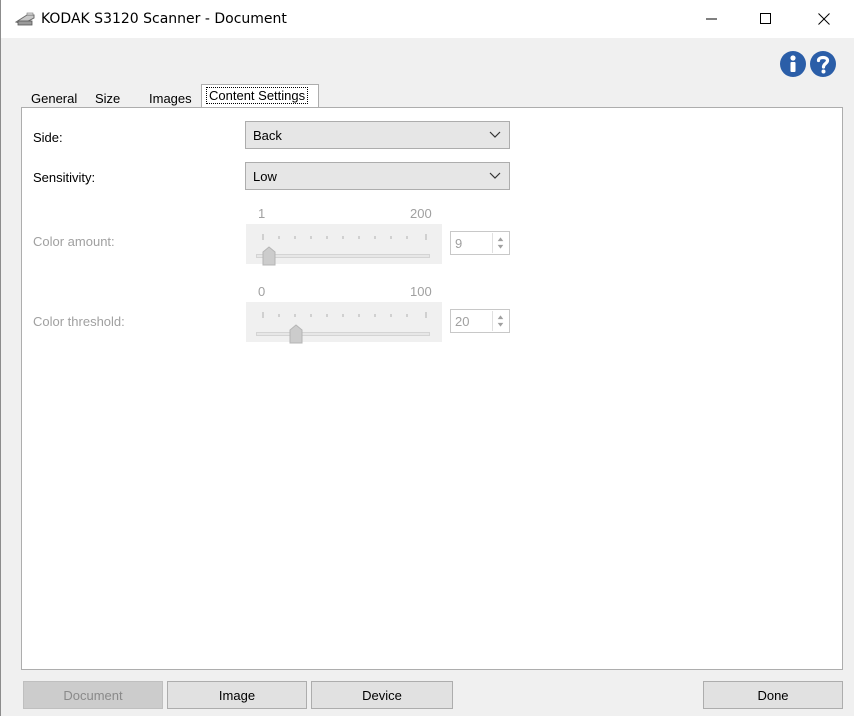 This screenshot has width=854, height=716. What do you see at coordinates (459, 243) in the screenshot?
I see `color-amount-value: 9` at bounding box center [459, 243].